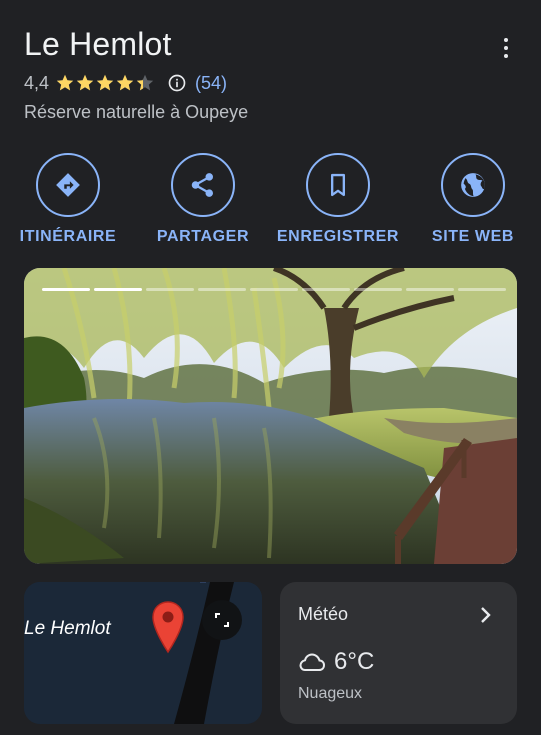 Image resolution: width=541 pixels, height=735 pixels. What do you see at coordinates (473, 236) in the screenshot?
I see `website-label: SITE WEB` at bounding box center [473, 236].